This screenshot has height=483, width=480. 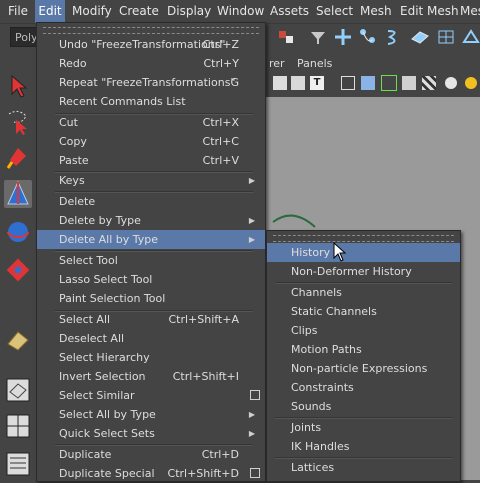 I want to click on menu-item-copy: Copy Ctrl+C, so click(x=151, y=141).